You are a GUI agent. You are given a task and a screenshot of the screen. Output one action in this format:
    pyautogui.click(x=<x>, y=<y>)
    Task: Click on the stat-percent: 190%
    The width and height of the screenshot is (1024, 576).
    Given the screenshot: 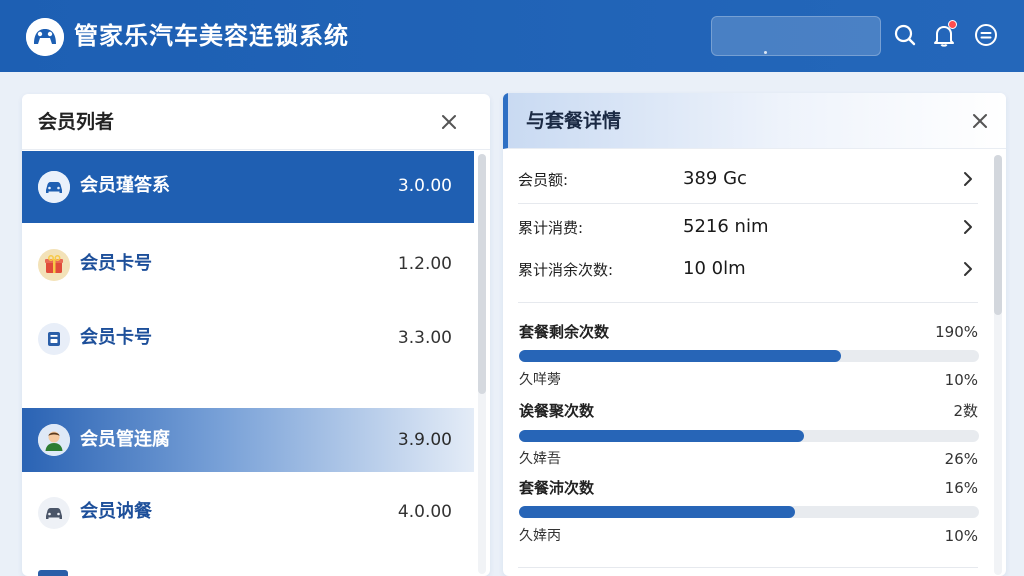 What is the action you would take?
    pyautogui.click(x=956, y=332)
    